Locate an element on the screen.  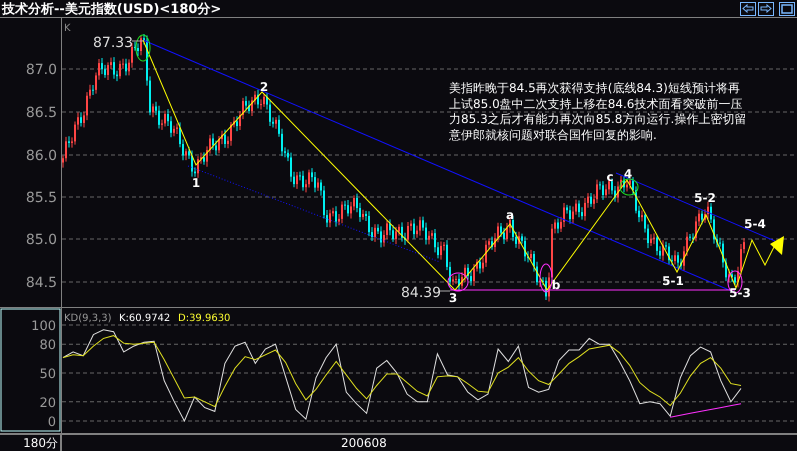
price-label: 87.33 is located at coordinates (113, 43).